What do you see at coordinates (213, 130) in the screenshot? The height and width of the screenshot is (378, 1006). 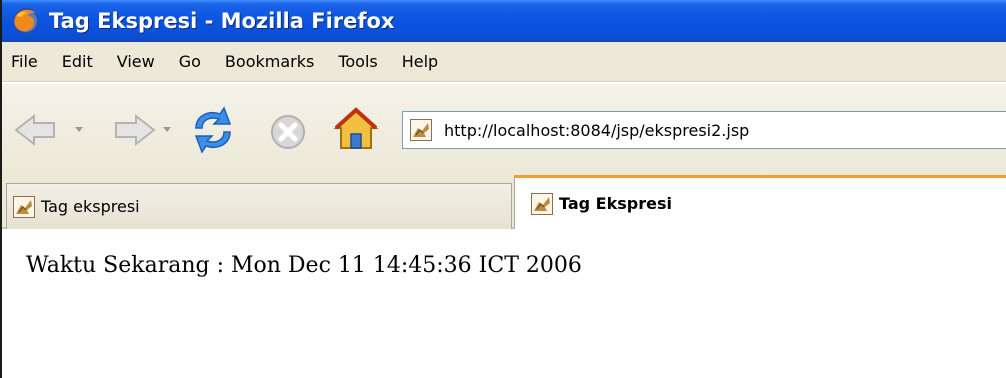 I see `reload-icon` at bounding box center [213, 130].